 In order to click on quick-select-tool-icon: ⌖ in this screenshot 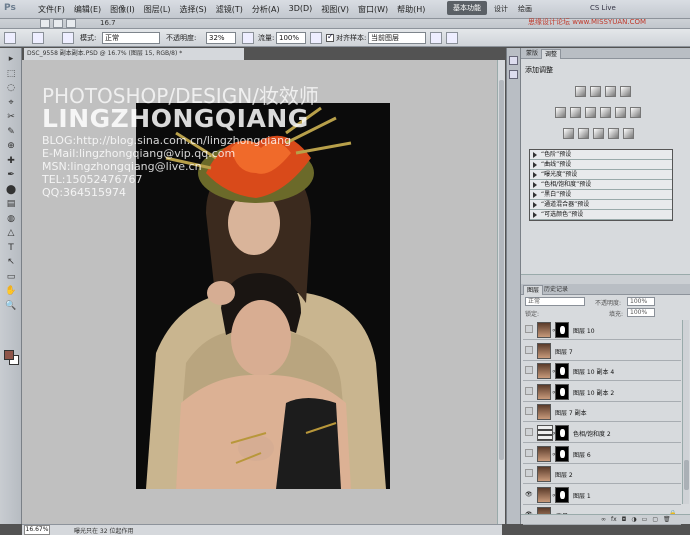, I will do `click(11, 103)`.